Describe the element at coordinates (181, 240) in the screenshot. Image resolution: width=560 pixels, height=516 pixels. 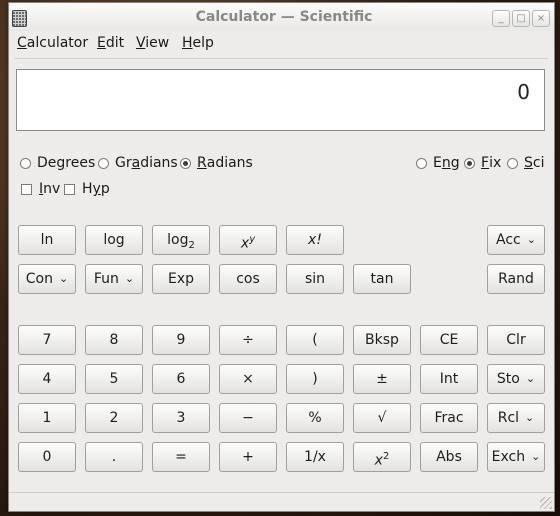
I see `log2-button: log2` at that location.